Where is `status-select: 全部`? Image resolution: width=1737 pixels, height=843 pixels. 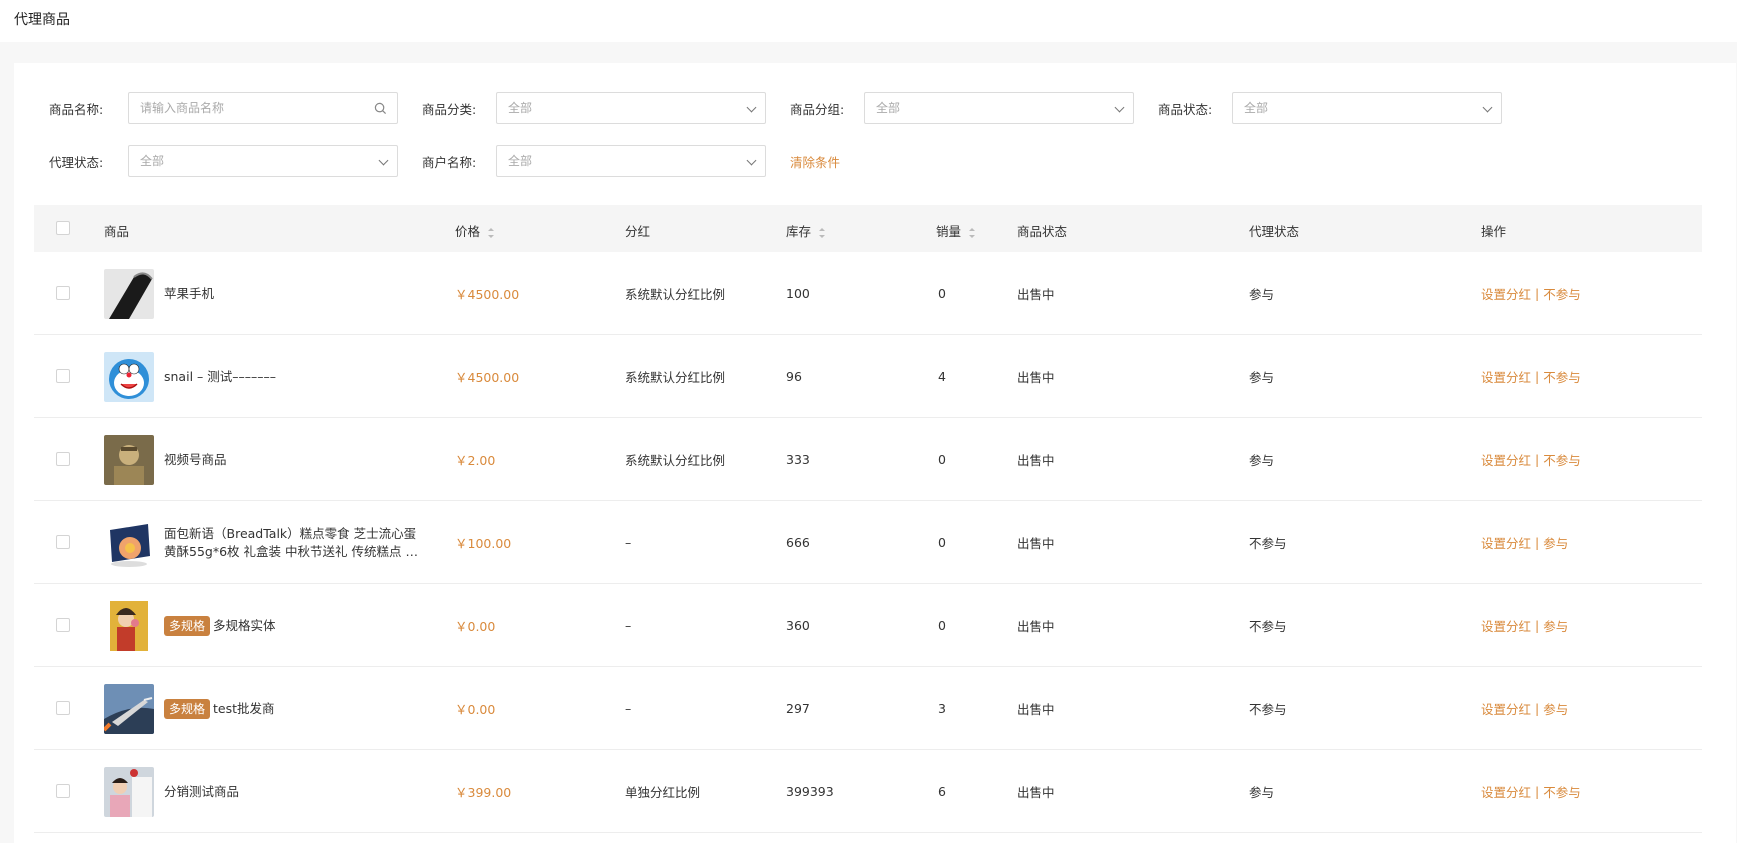 status-select: 全部 is located at coordinates (1367, 108).